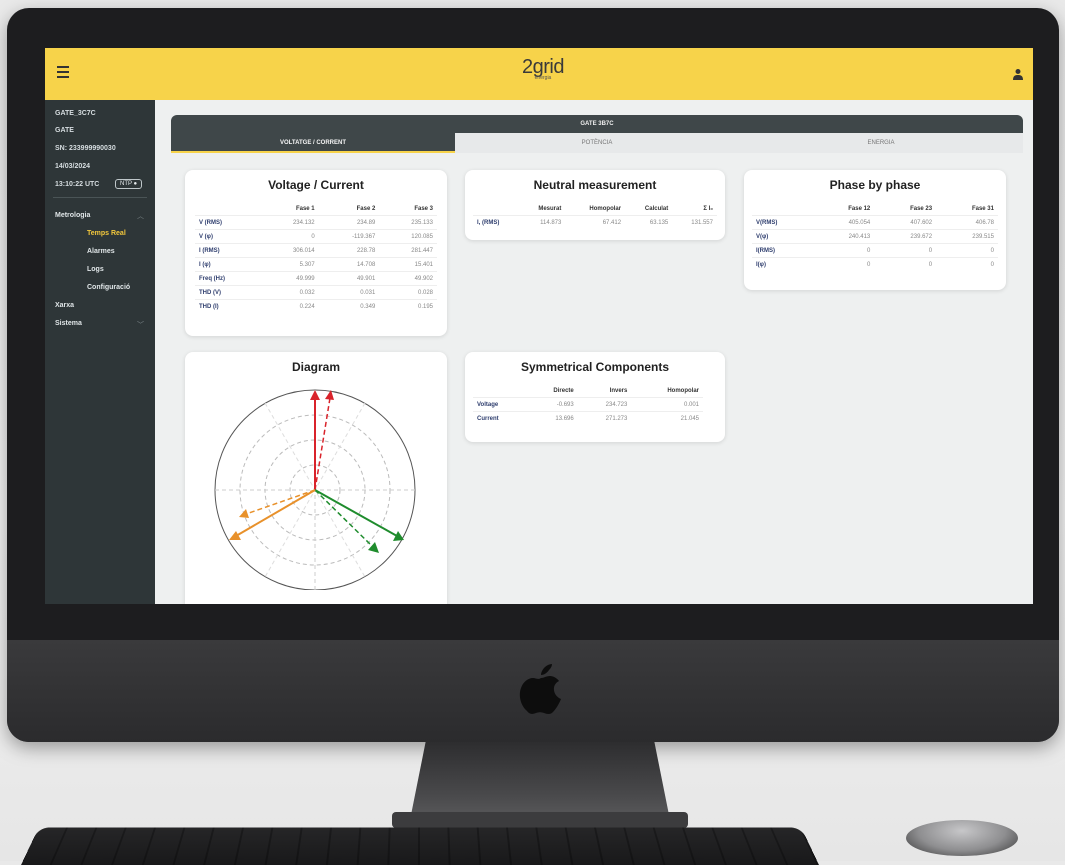 Image resolution: width=1065 pixels, height=865 pixels. I want to click on table-cell: 0.032, so click(290, 292).